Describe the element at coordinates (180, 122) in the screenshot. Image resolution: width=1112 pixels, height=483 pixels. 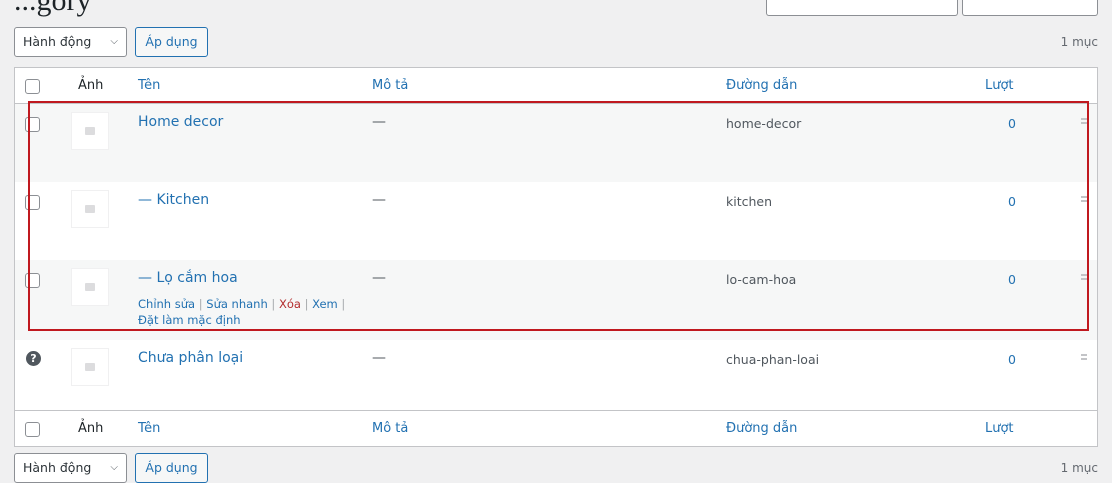
I see `term-name-link: Home decor` at that location.